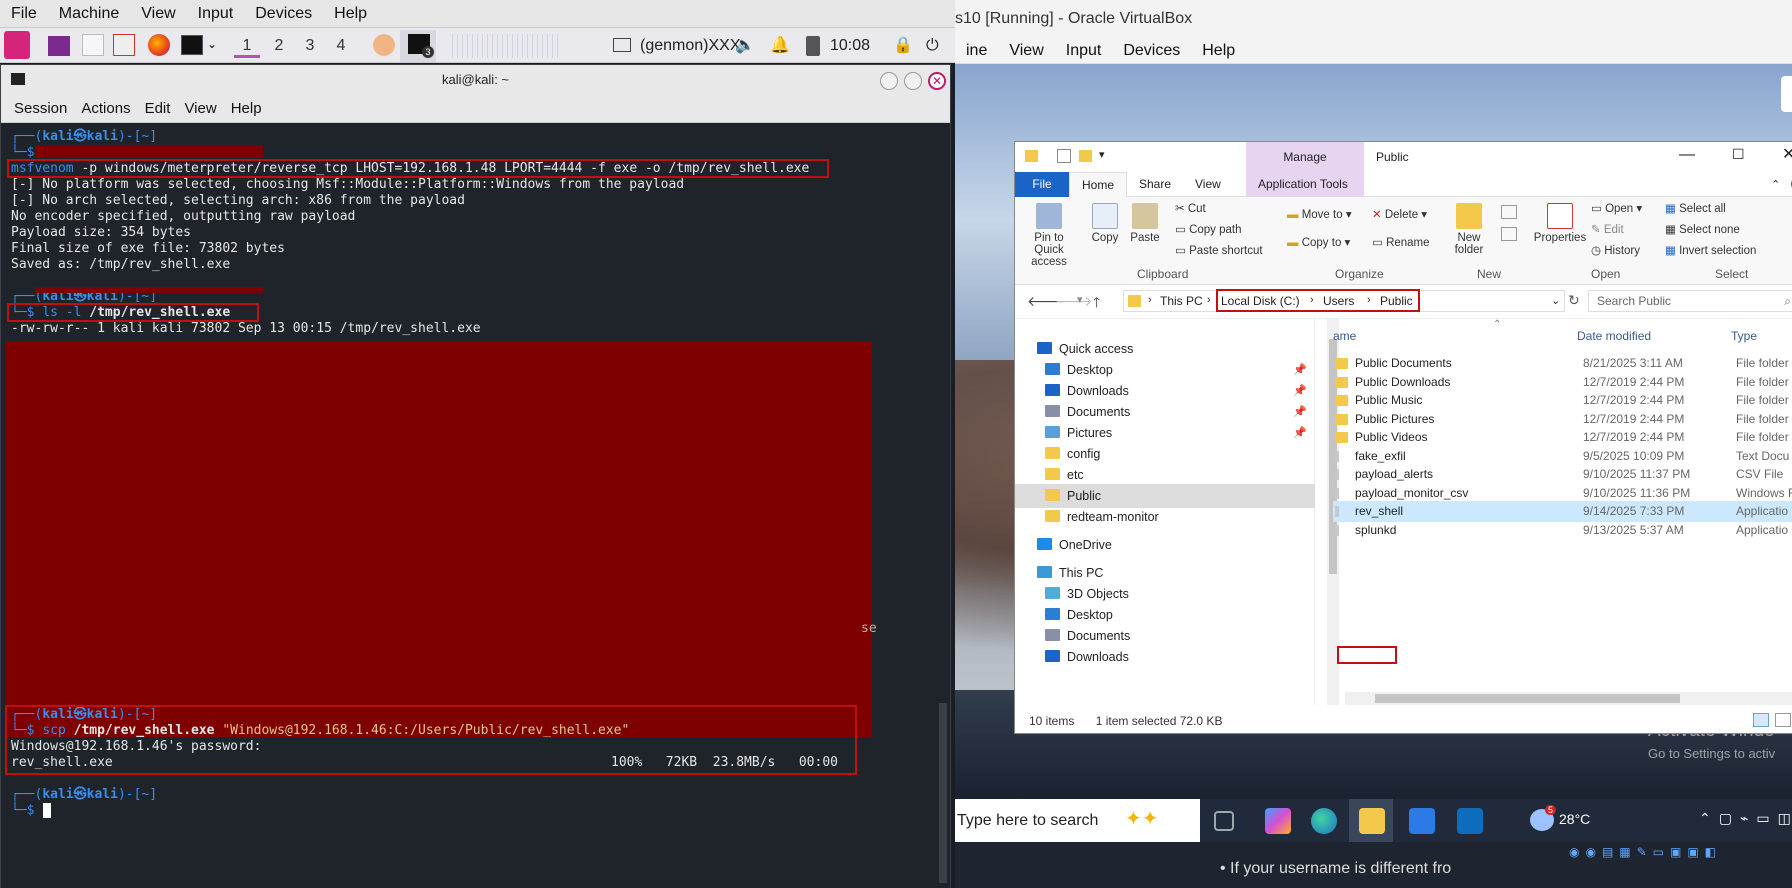 This screenshot has height=888, width=1792. Describe the element at coordinates (1151, 51) in the screenshot. I see `vm-menu-devices: Devices` at that location.